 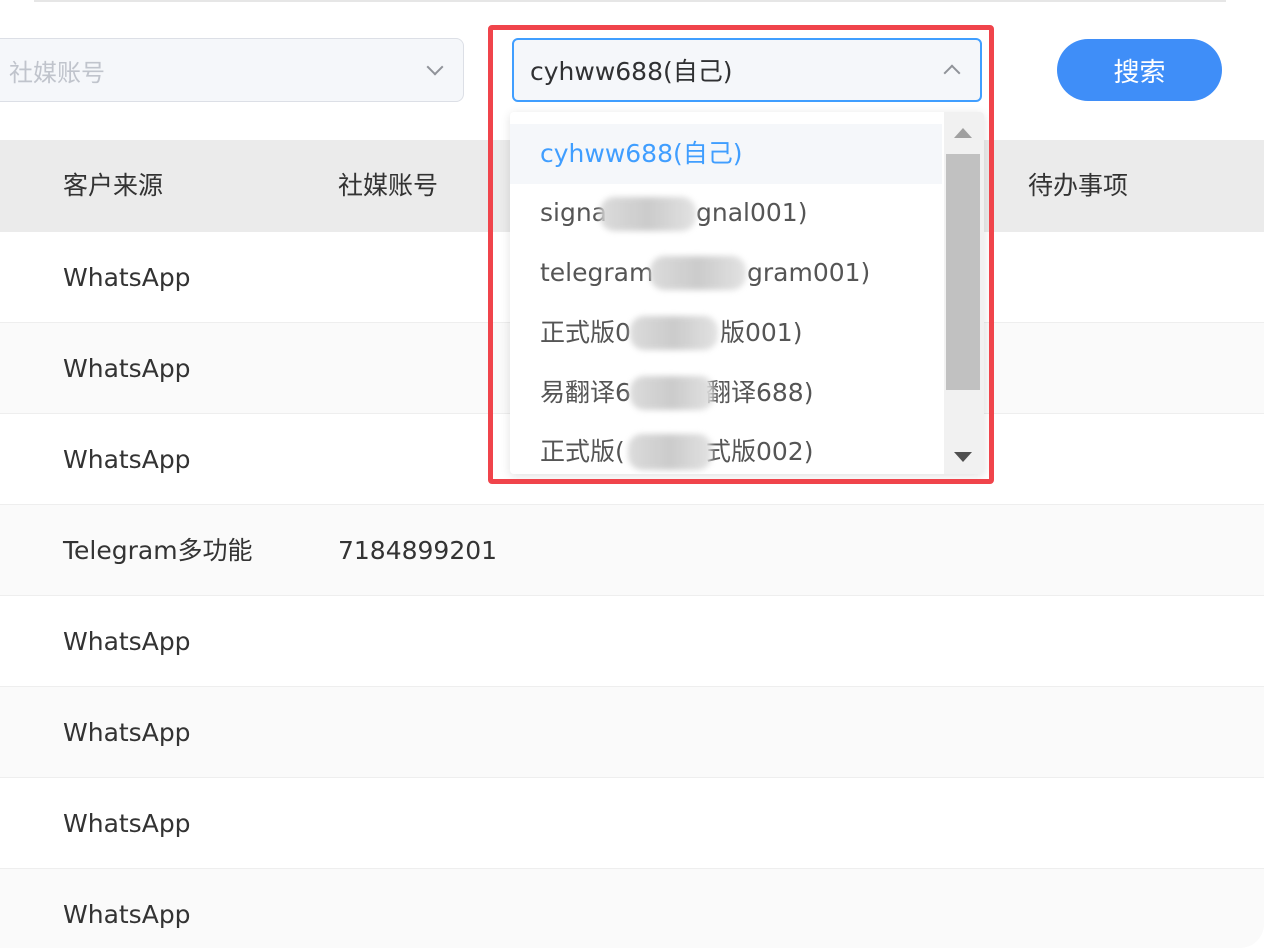 What do you see at coordinates (963, 457) in the screenshot?
I see `scroll-down-arrow-icon` at bounding box center [963, 457].